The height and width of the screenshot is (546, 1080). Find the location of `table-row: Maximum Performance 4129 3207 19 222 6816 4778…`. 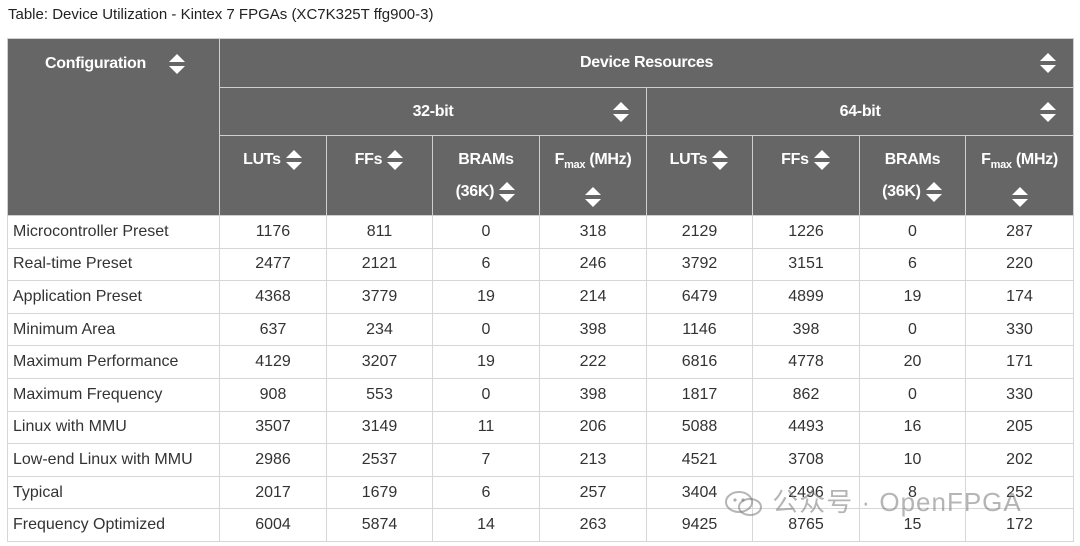

table-row: Maximum Performance 4129 3207 19 222 6816 4778… is located at coordinates (541, 362).